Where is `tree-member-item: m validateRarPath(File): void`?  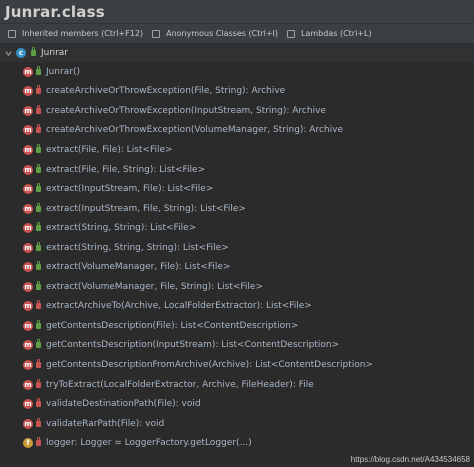
tree-member-item: m validateRarPath(File): void is located at coordinates (237, 424).